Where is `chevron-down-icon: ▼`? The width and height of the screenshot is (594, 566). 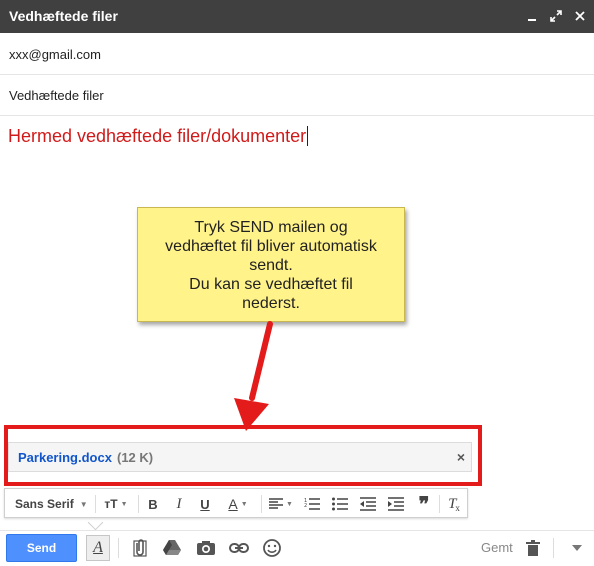 chevron-down-icon: ▼ is located at coordinates (83, 504).